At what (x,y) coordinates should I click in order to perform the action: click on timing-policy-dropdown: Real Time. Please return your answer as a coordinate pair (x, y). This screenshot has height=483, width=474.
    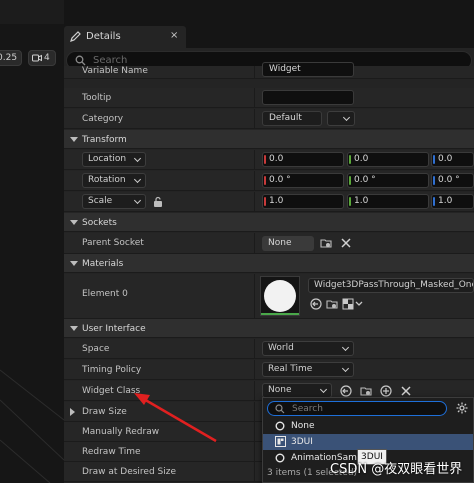
    Looking at the image, I should click on (308, 369).